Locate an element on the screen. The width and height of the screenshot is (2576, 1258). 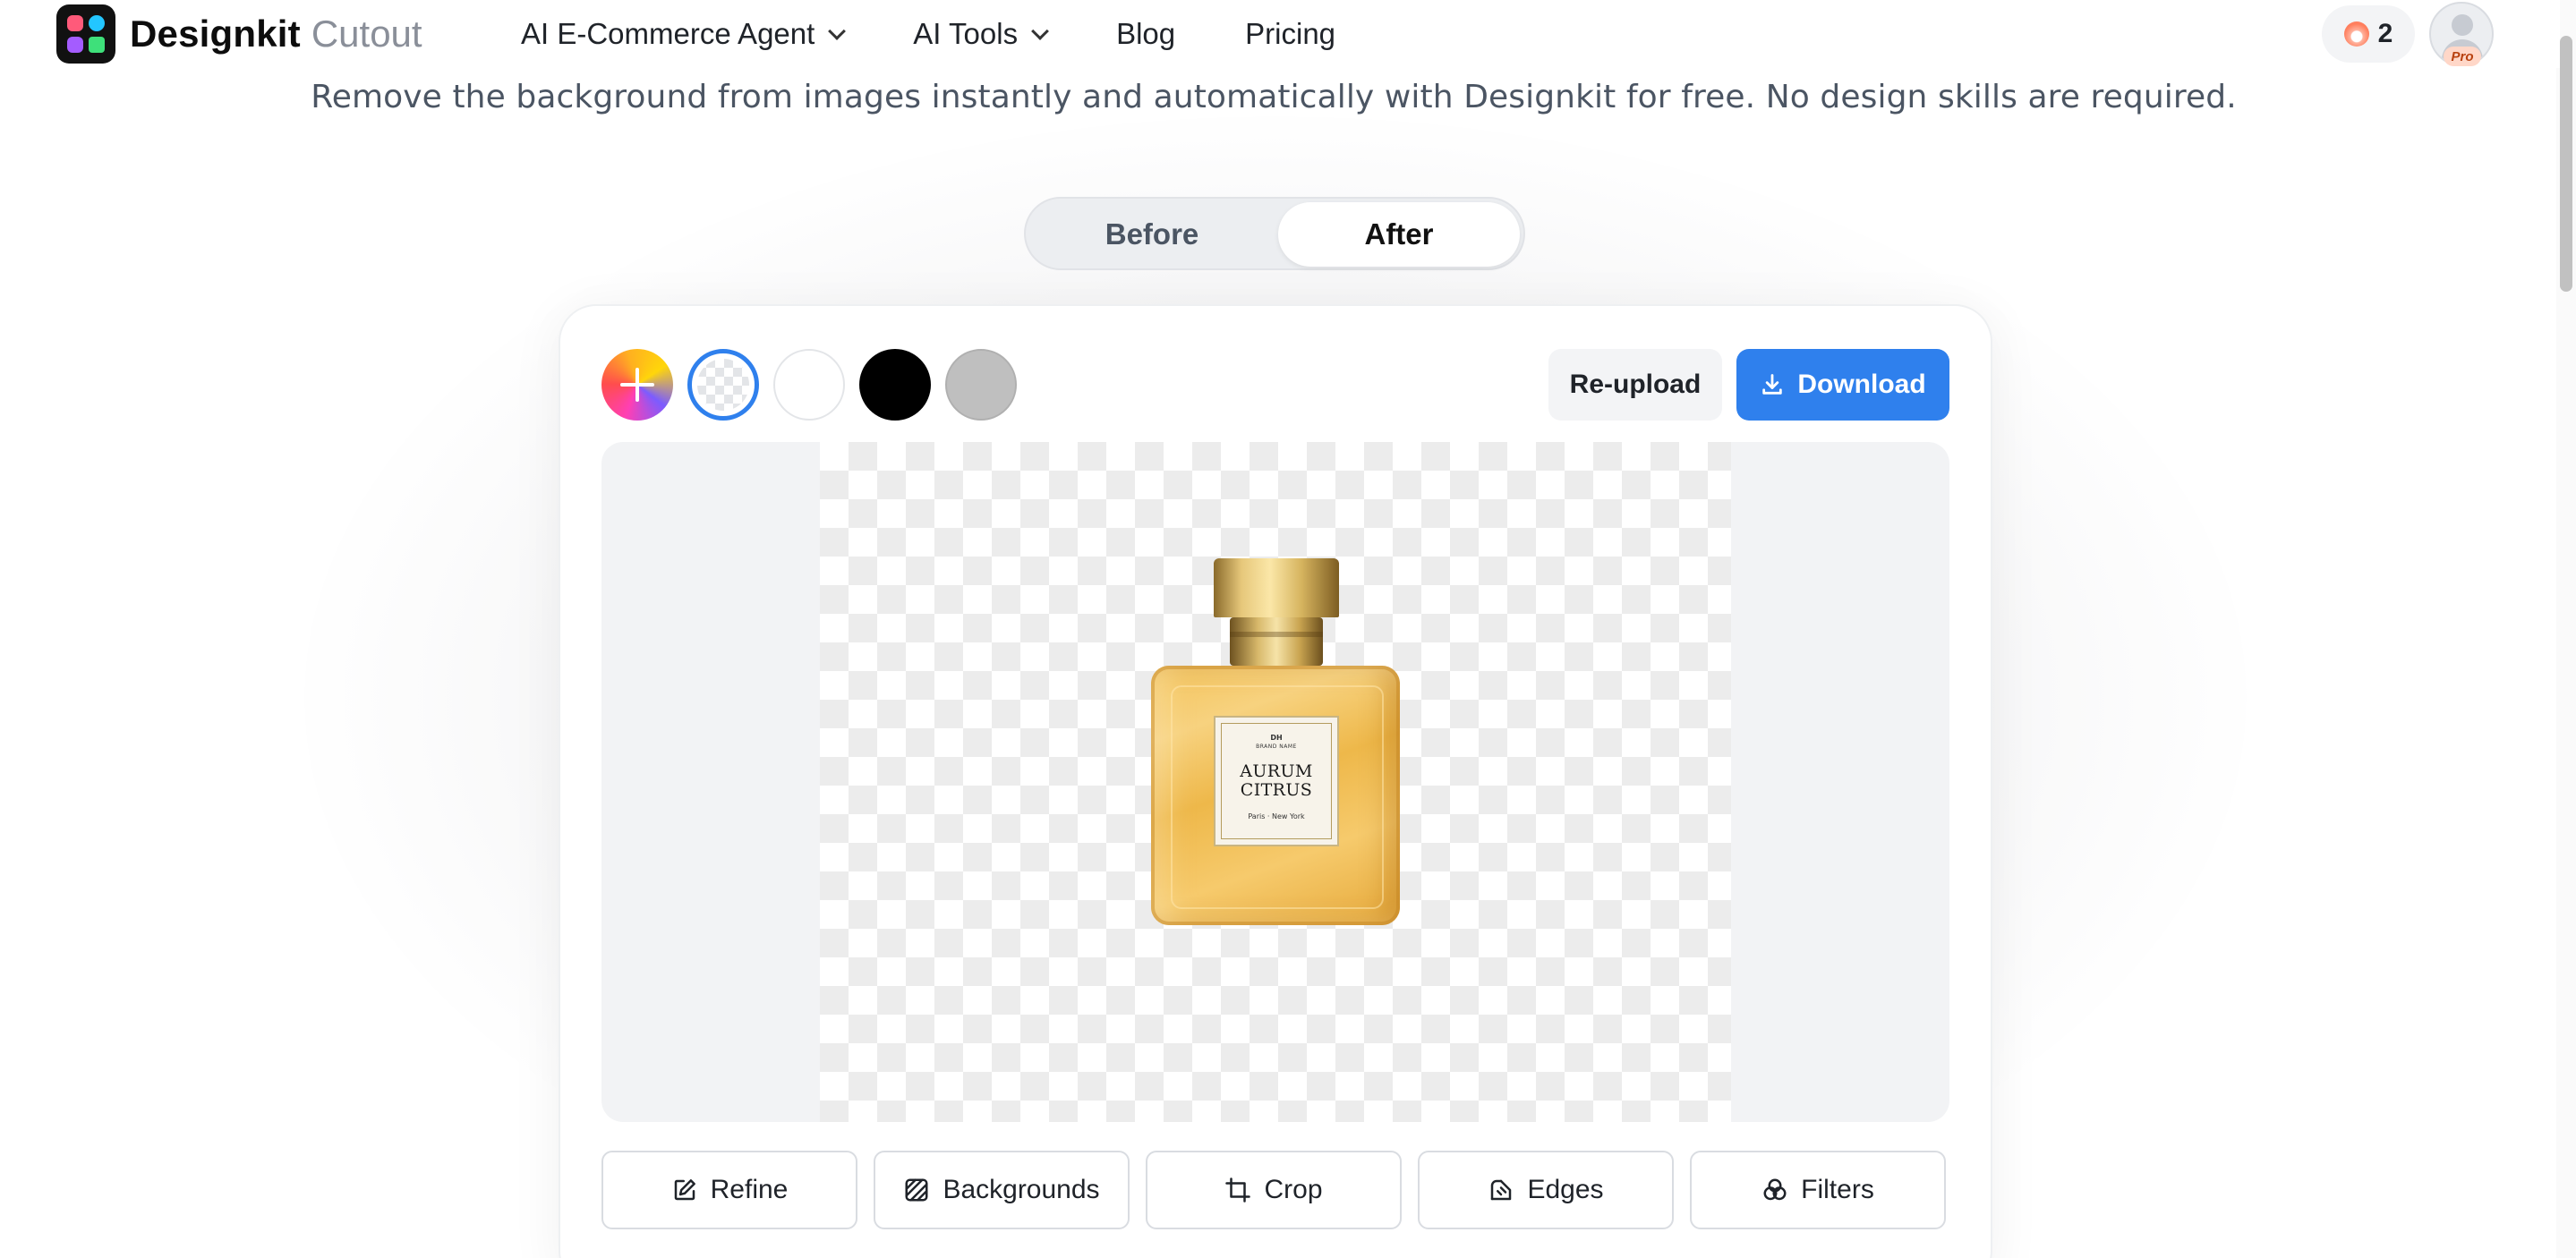
bottle-cap is located at coordinates (1276, 587).